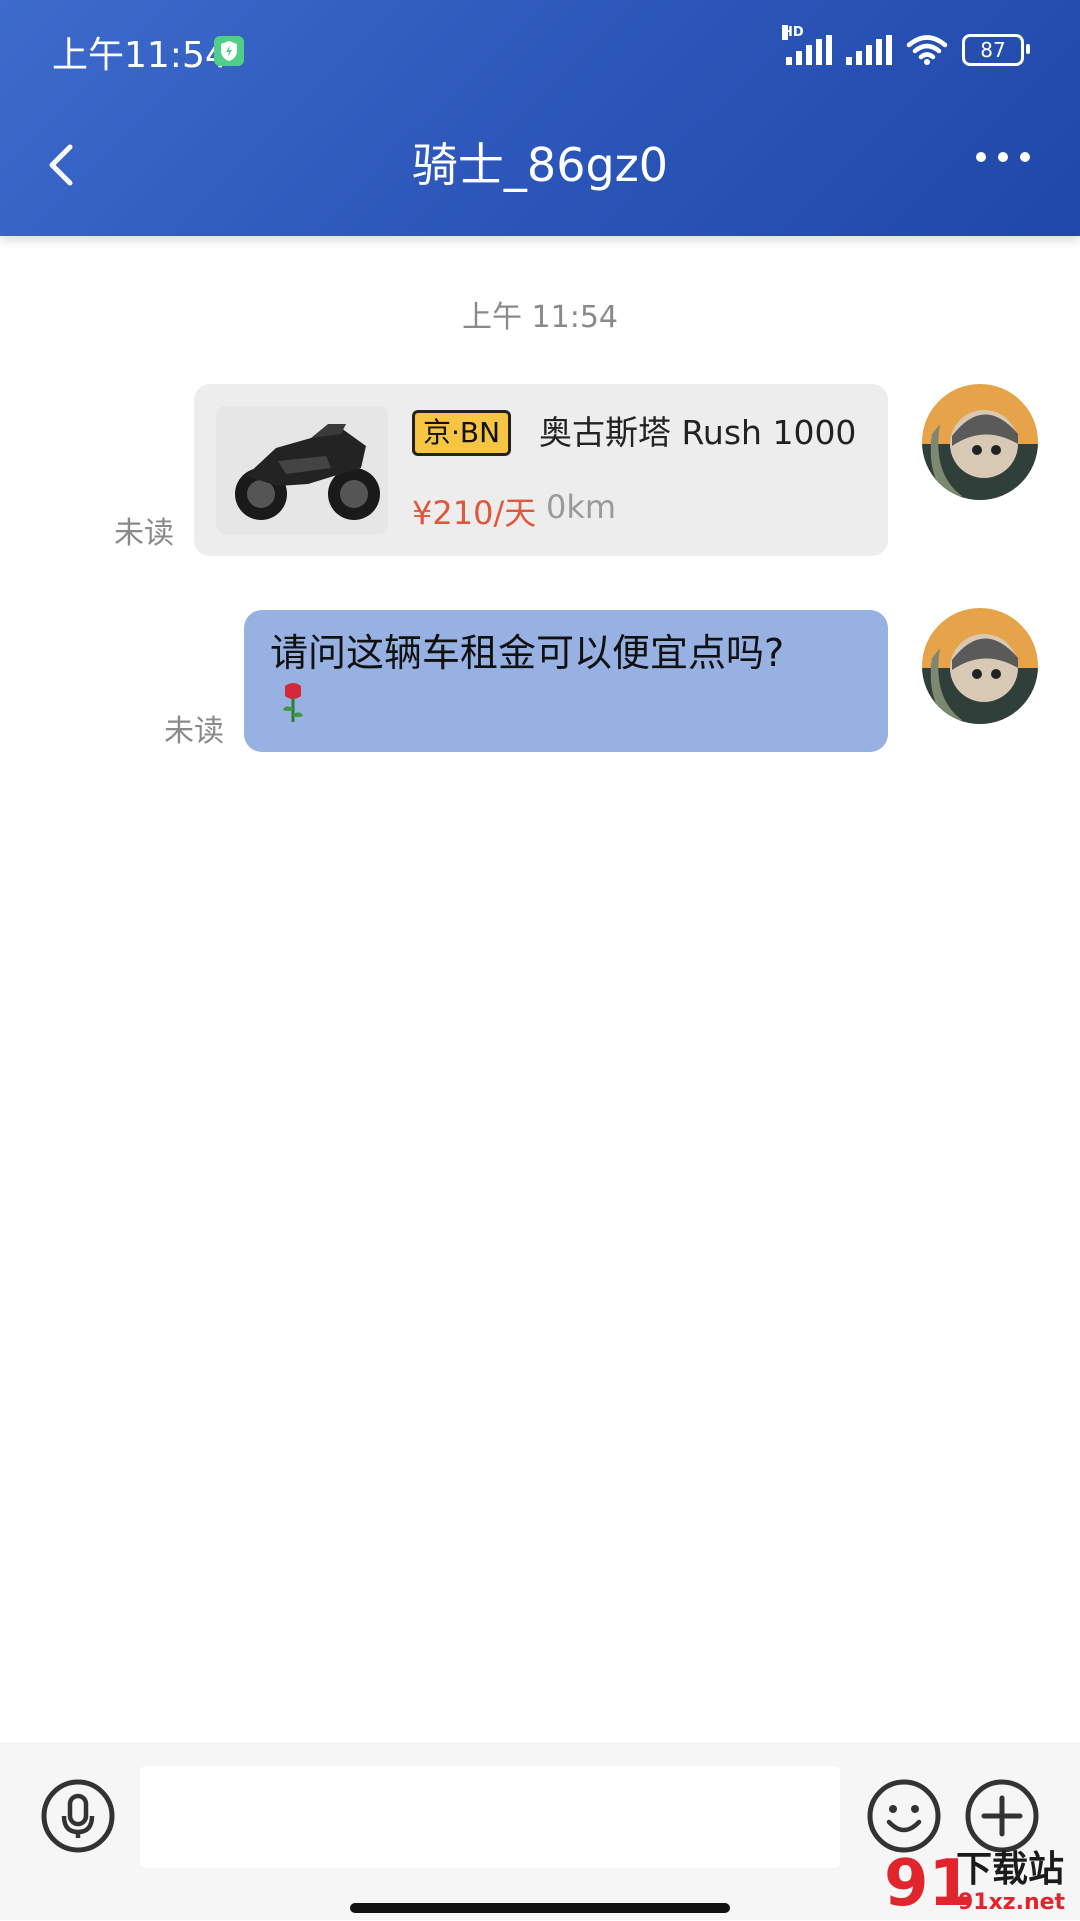 The image size is (1080, 1921). What do you see at coordinates (927, 50) in the screenshot?
I see `wifi-icon` at bounding box center [927, 50].